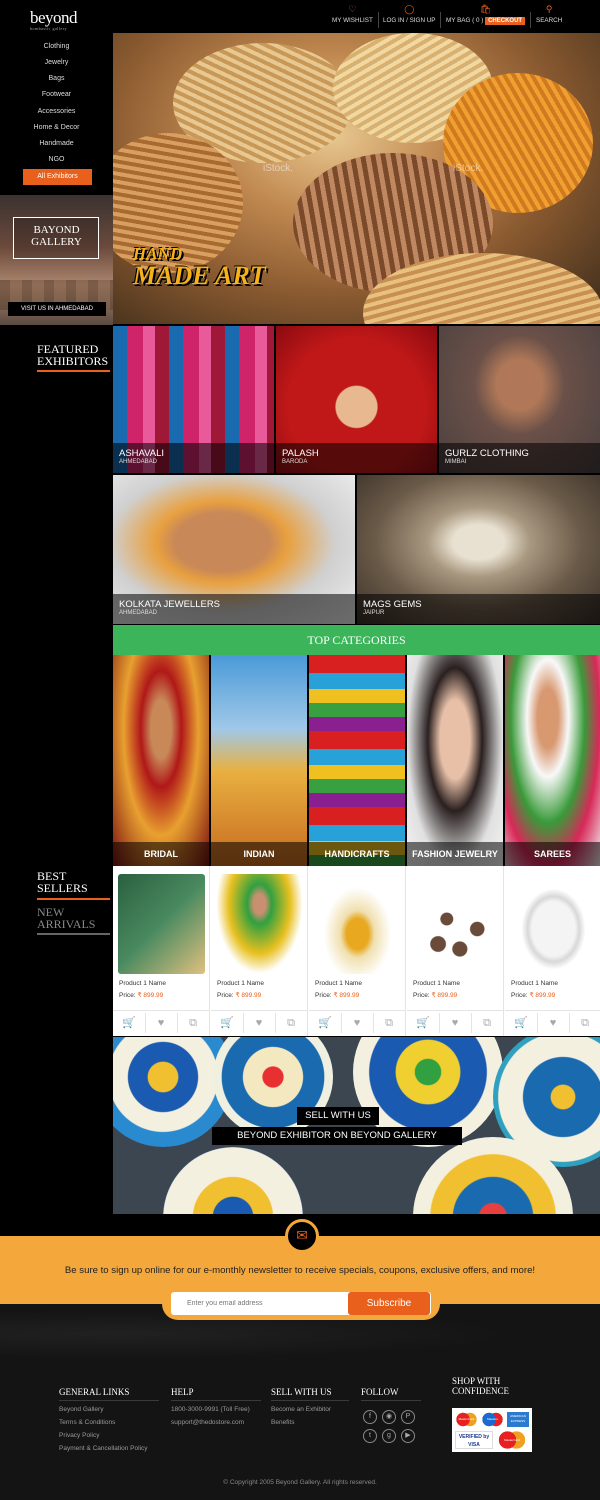 This screenshot has height=1500, width=600. Describe the element at coordinates (356, 458) in the screenshot. I see `tile-caption: PALASH BARODA` at that location.